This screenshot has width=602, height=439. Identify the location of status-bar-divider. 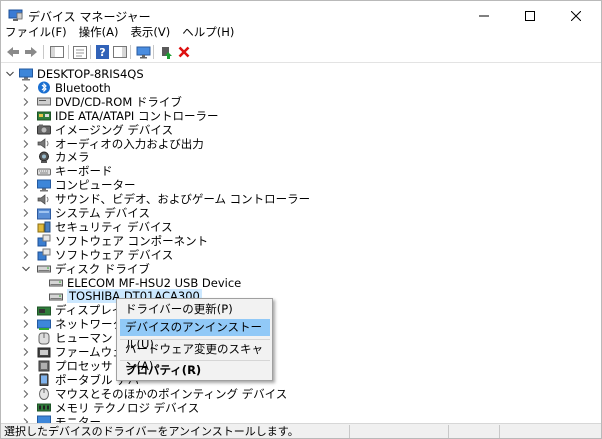
(499, 431).